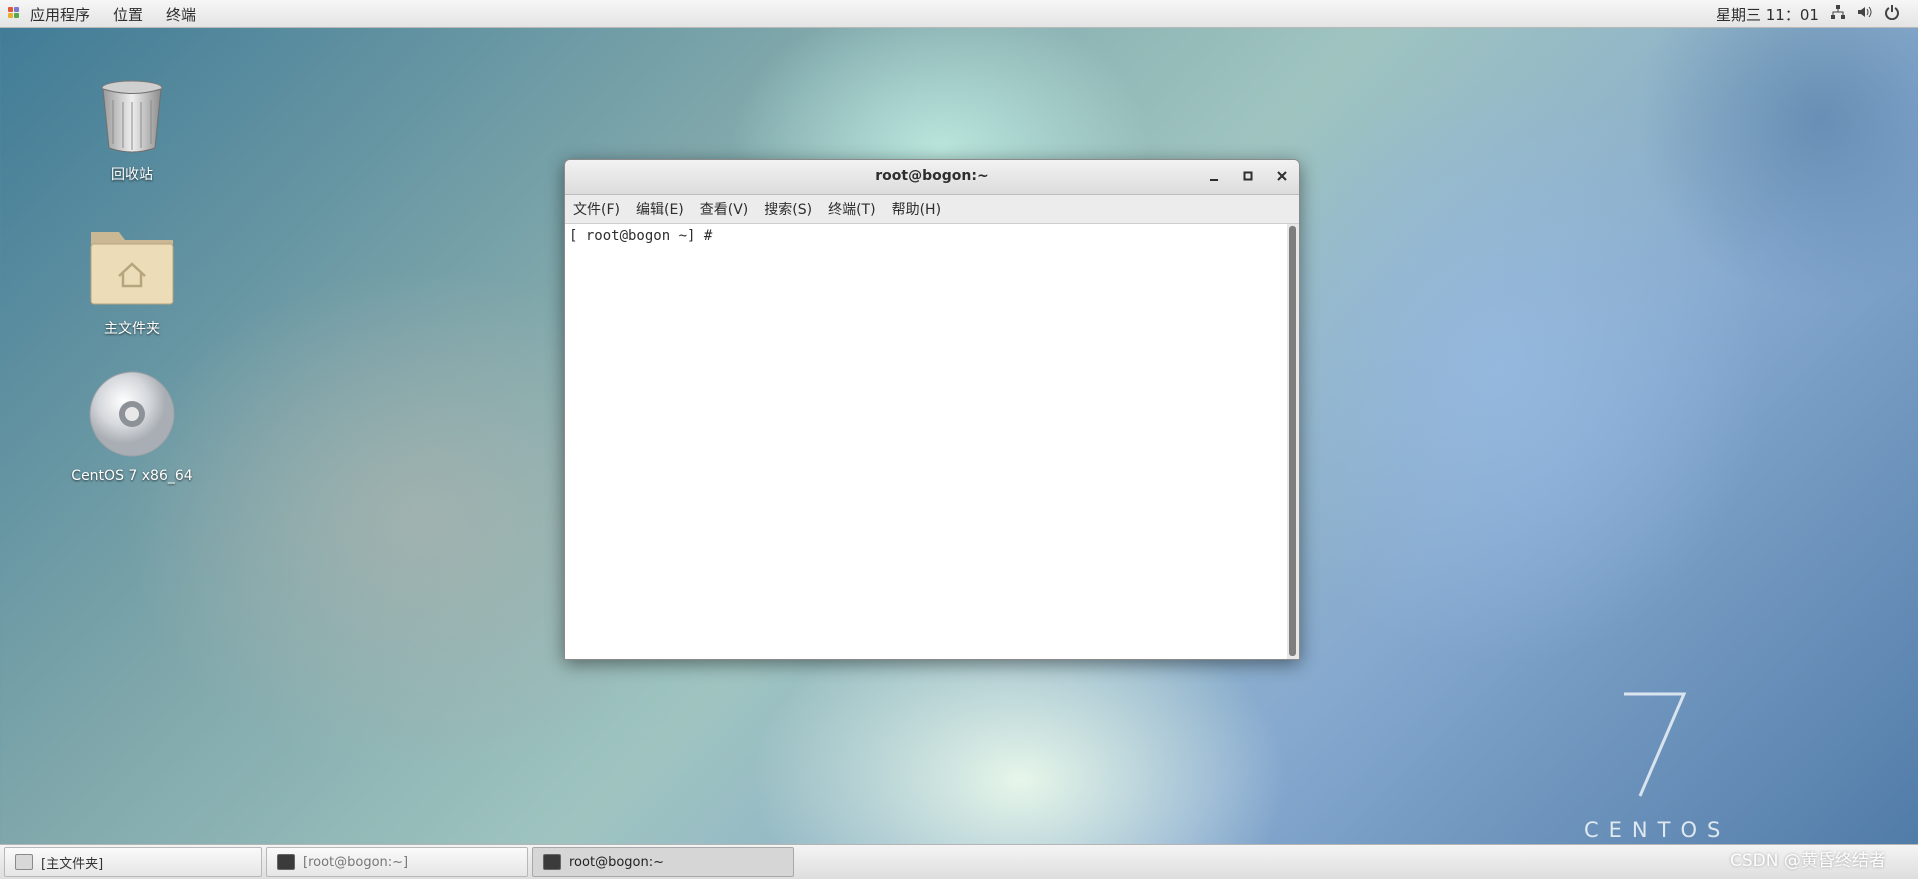  What do you see at coordinates (60, 14) in the screenshot?
I see `applications-menu: 应用程序` at bounding box center [60, 14].